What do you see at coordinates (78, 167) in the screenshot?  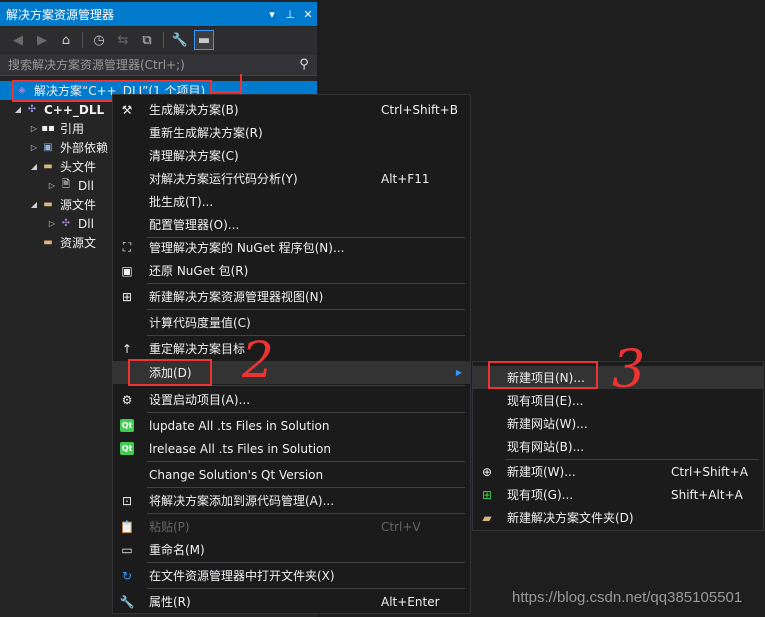 I see `tree-item-label: 头文件` at bounding box center [78, 167].